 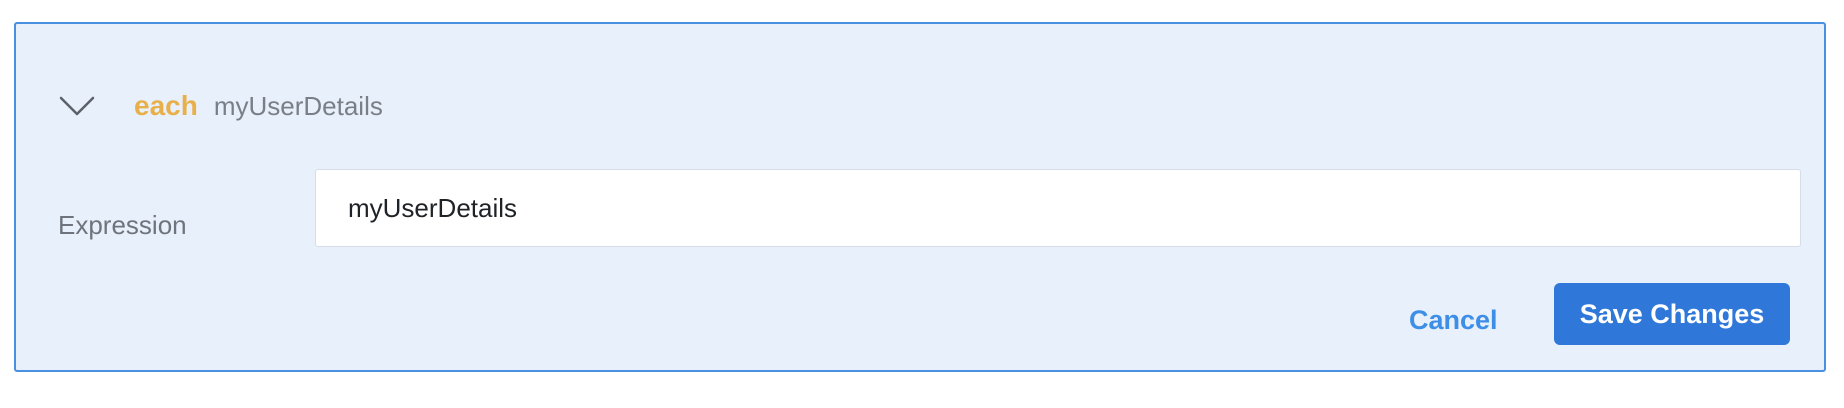 What do you see at coordinates (298, 105) in the screenshot?
I see `block-expression-name: myUserDetails` at bounding box center [298, 105].